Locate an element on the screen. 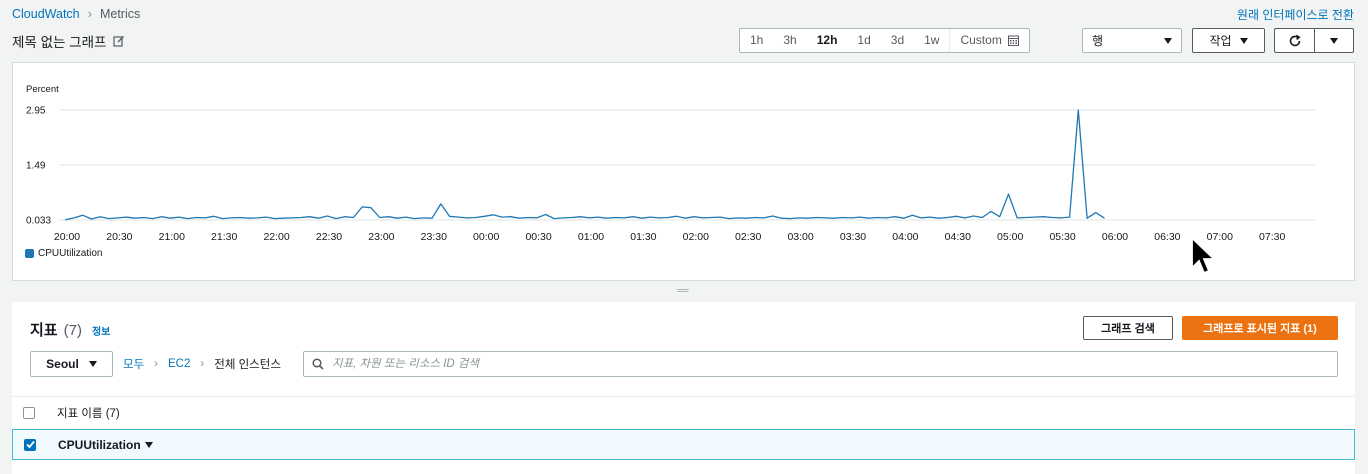 This screenshot has width=1368, height=474. metric-name-text: CPUUtilization is located at coordinates (99, 444).